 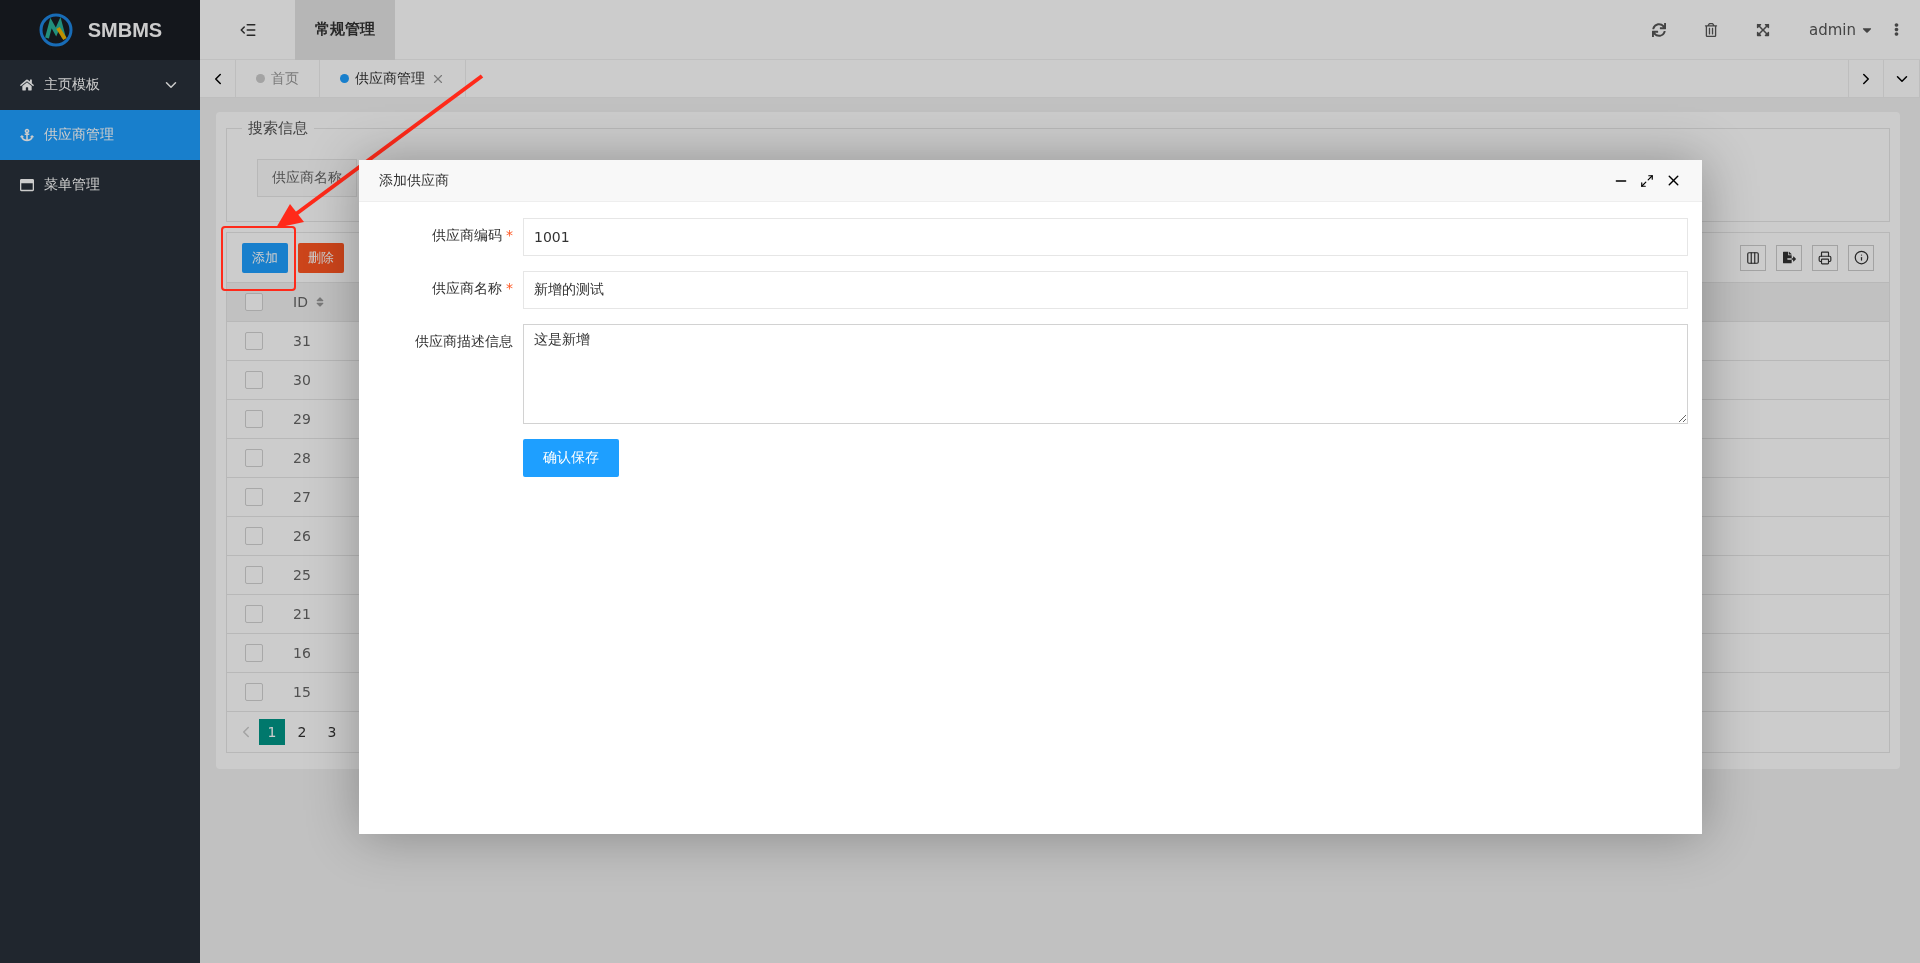 What do you see at coordinates (302, 497) in the screenshot?
I see `table-cell-text: 27` at bounding box center [302, 497].